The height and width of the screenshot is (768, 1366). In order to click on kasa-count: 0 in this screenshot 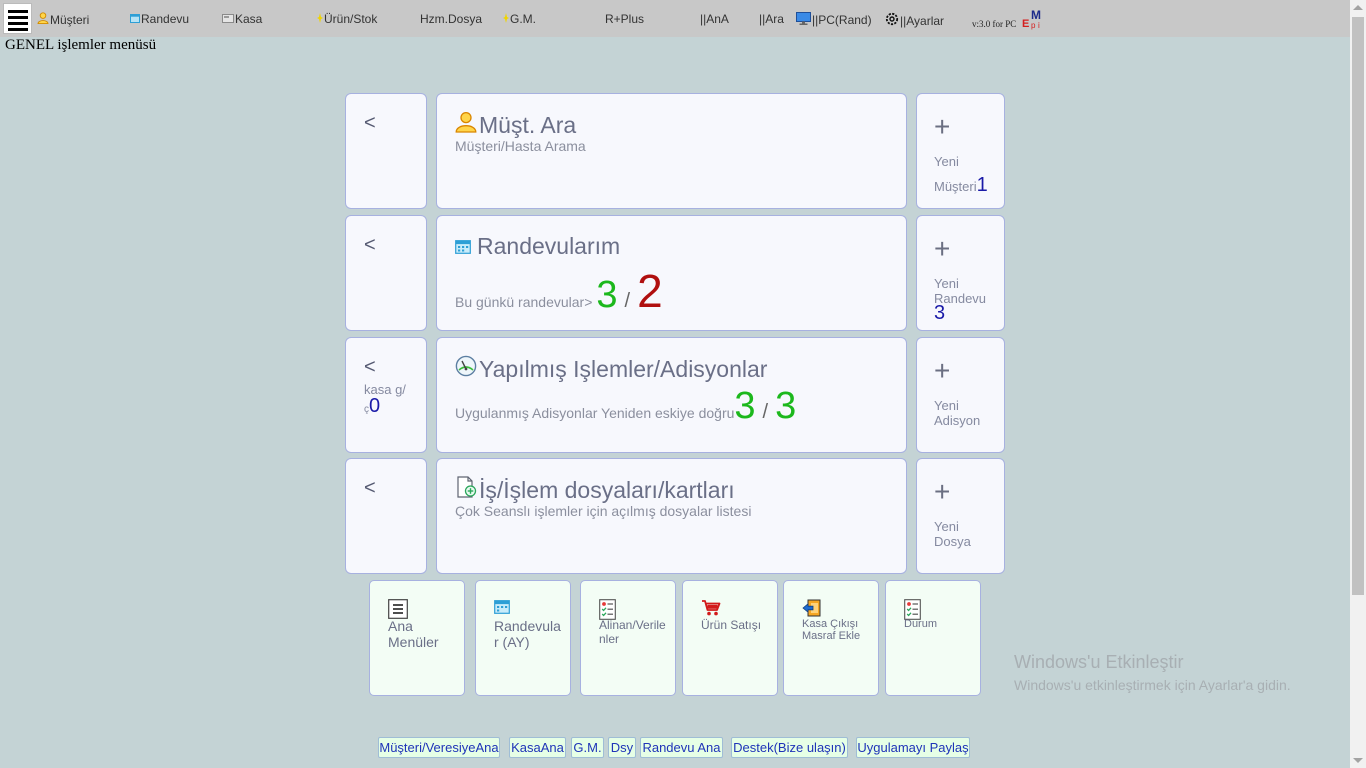, I will do `click(375, 406)`.